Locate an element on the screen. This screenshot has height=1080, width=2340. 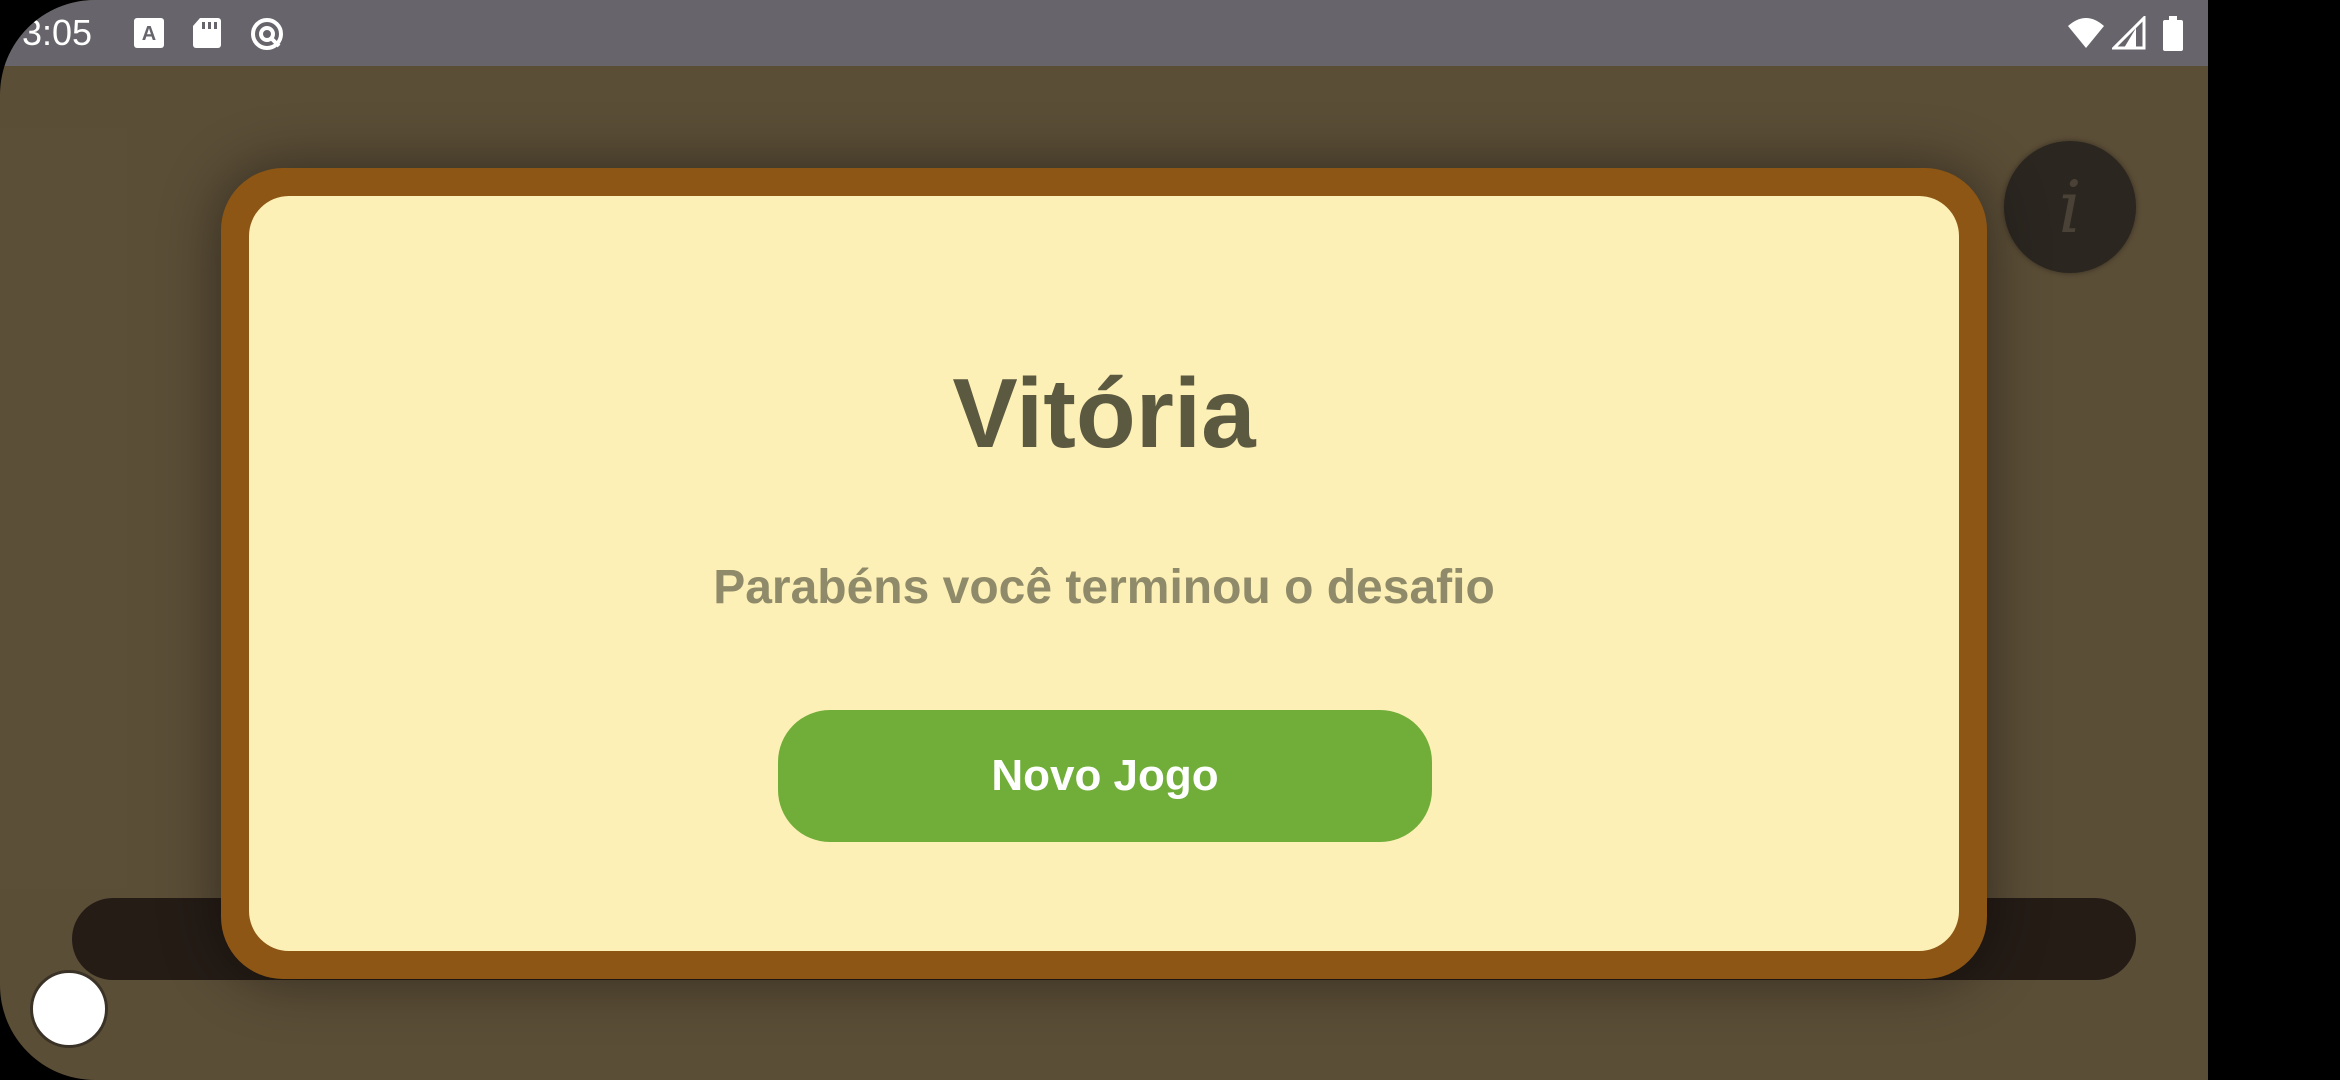
dialog-message: Parabéns você terminou o desafio is located at coordinates (1104, 587).